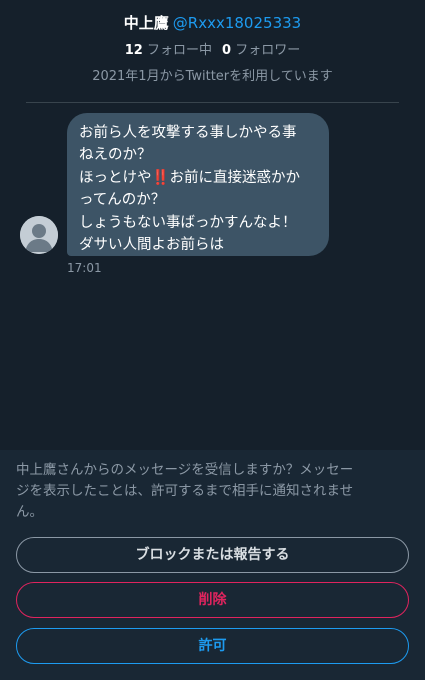 This screenshot has height=680, width=425. What do you see at coordinates (212, 646) in the screenshot?
I see `accept-button: 許可` at bounding box center [212, 646].